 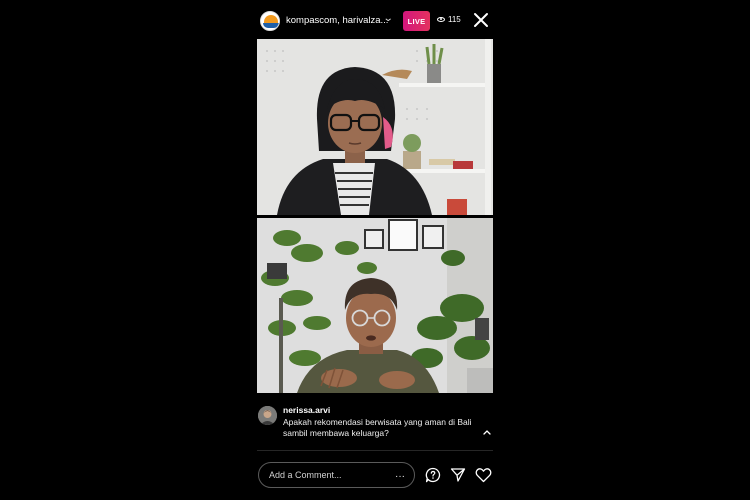 What do you see at coordinates (433, 475) in the screenshot?
I see `question-icon` at bounding box center [433, 475].